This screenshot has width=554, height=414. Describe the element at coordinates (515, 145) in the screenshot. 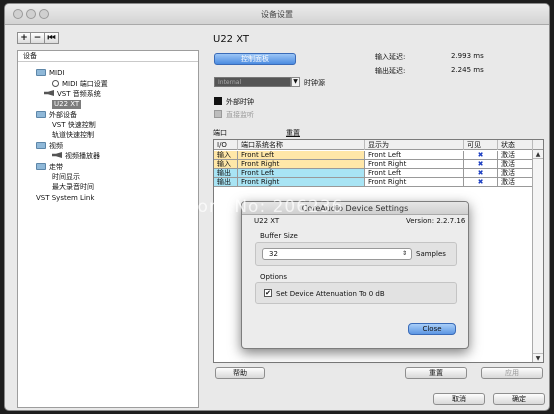

I see `column-header-state: 状态` at that location.